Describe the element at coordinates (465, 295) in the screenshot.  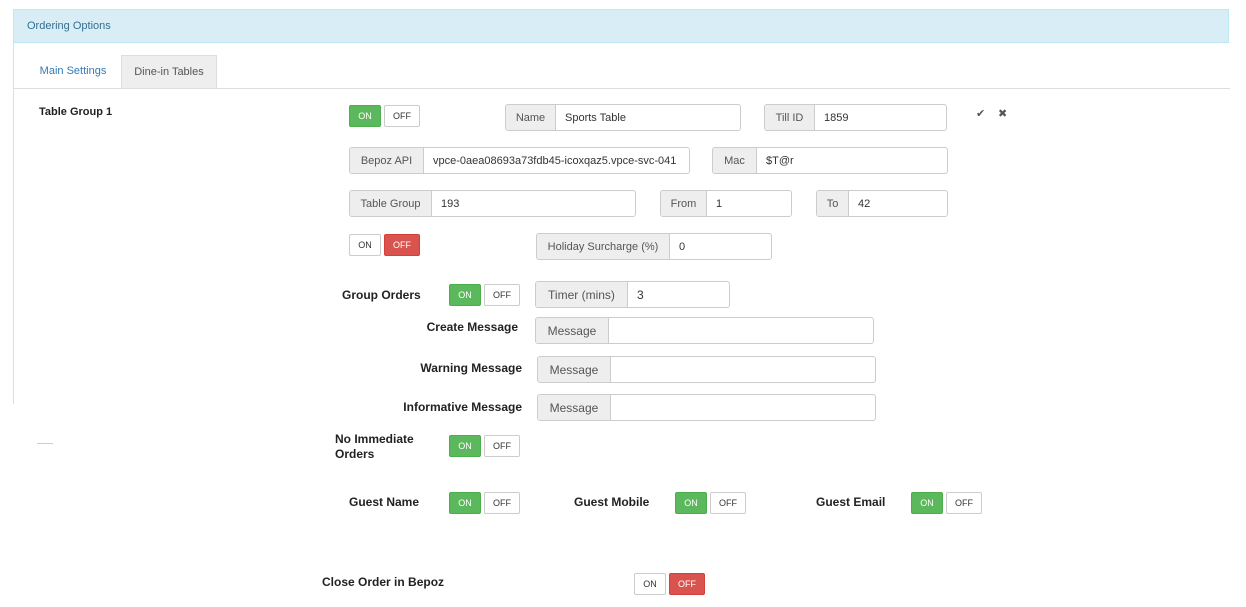
I see `group-orders-on-button: ON` at that location.